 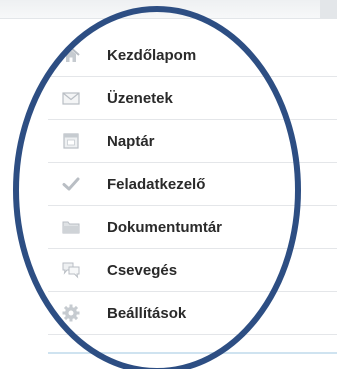 What do you see at coordinates (71, 141) in the screenshot?
I see `calendar-icon` at bounding box center [71, 141].